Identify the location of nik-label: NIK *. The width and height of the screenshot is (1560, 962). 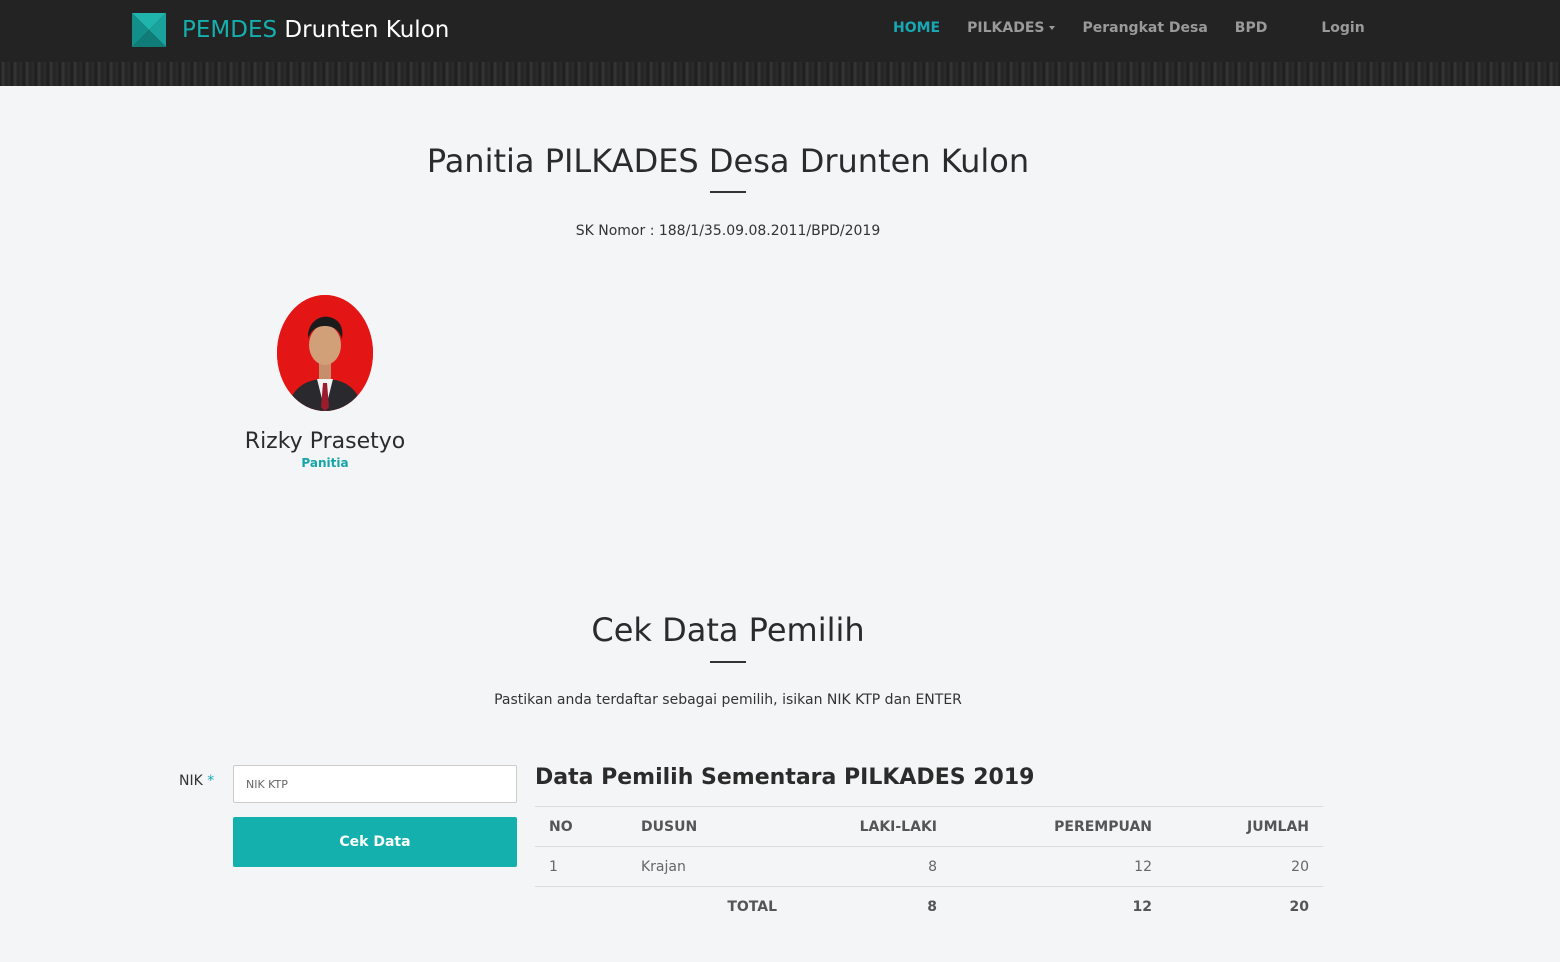
(197, 781).